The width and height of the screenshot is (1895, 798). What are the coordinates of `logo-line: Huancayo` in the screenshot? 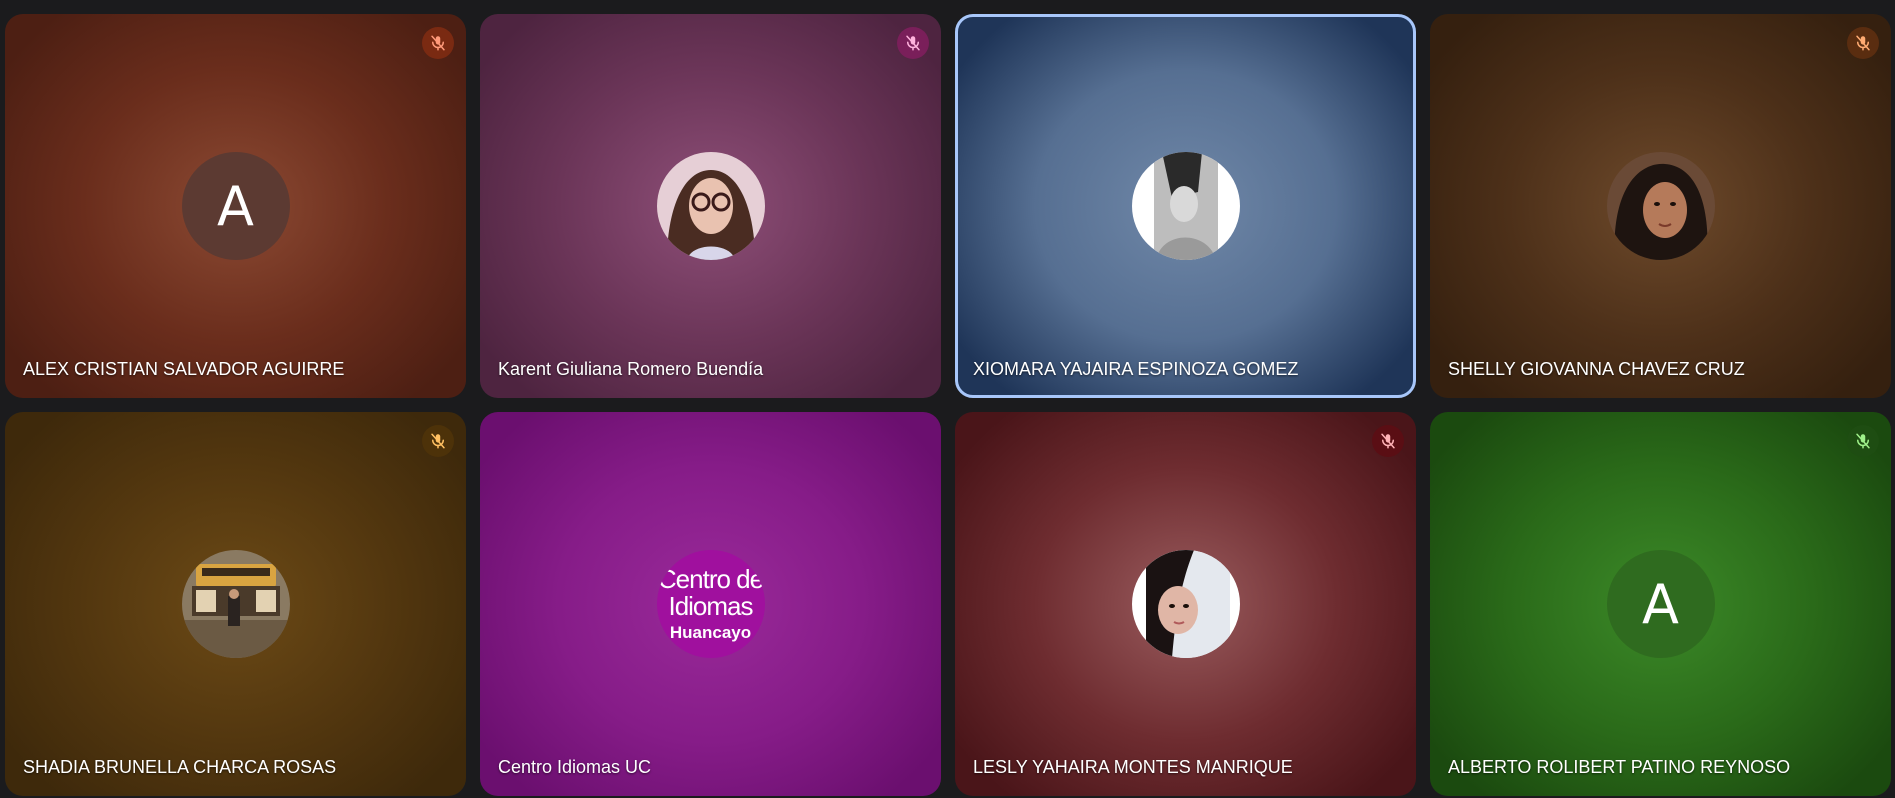 It's located at (710, 633).